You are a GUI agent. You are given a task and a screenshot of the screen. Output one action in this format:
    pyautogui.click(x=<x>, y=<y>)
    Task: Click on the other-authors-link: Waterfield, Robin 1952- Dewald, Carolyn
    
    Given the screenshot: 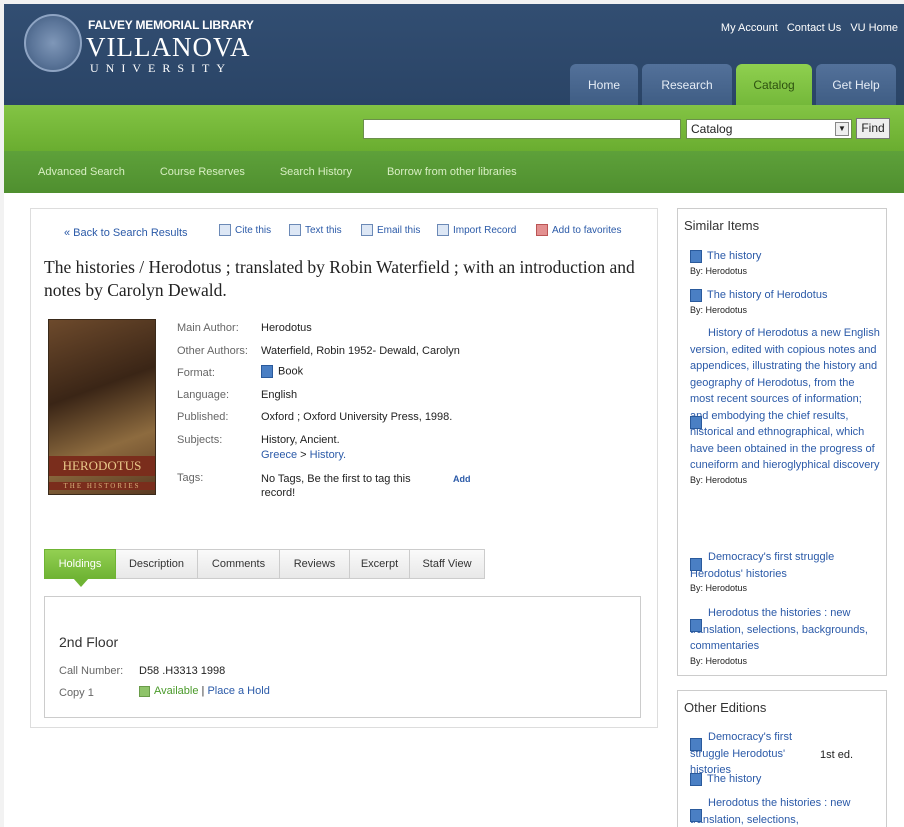 What is the action you would take?
    pyautogui.click(x=360, y=351)
    